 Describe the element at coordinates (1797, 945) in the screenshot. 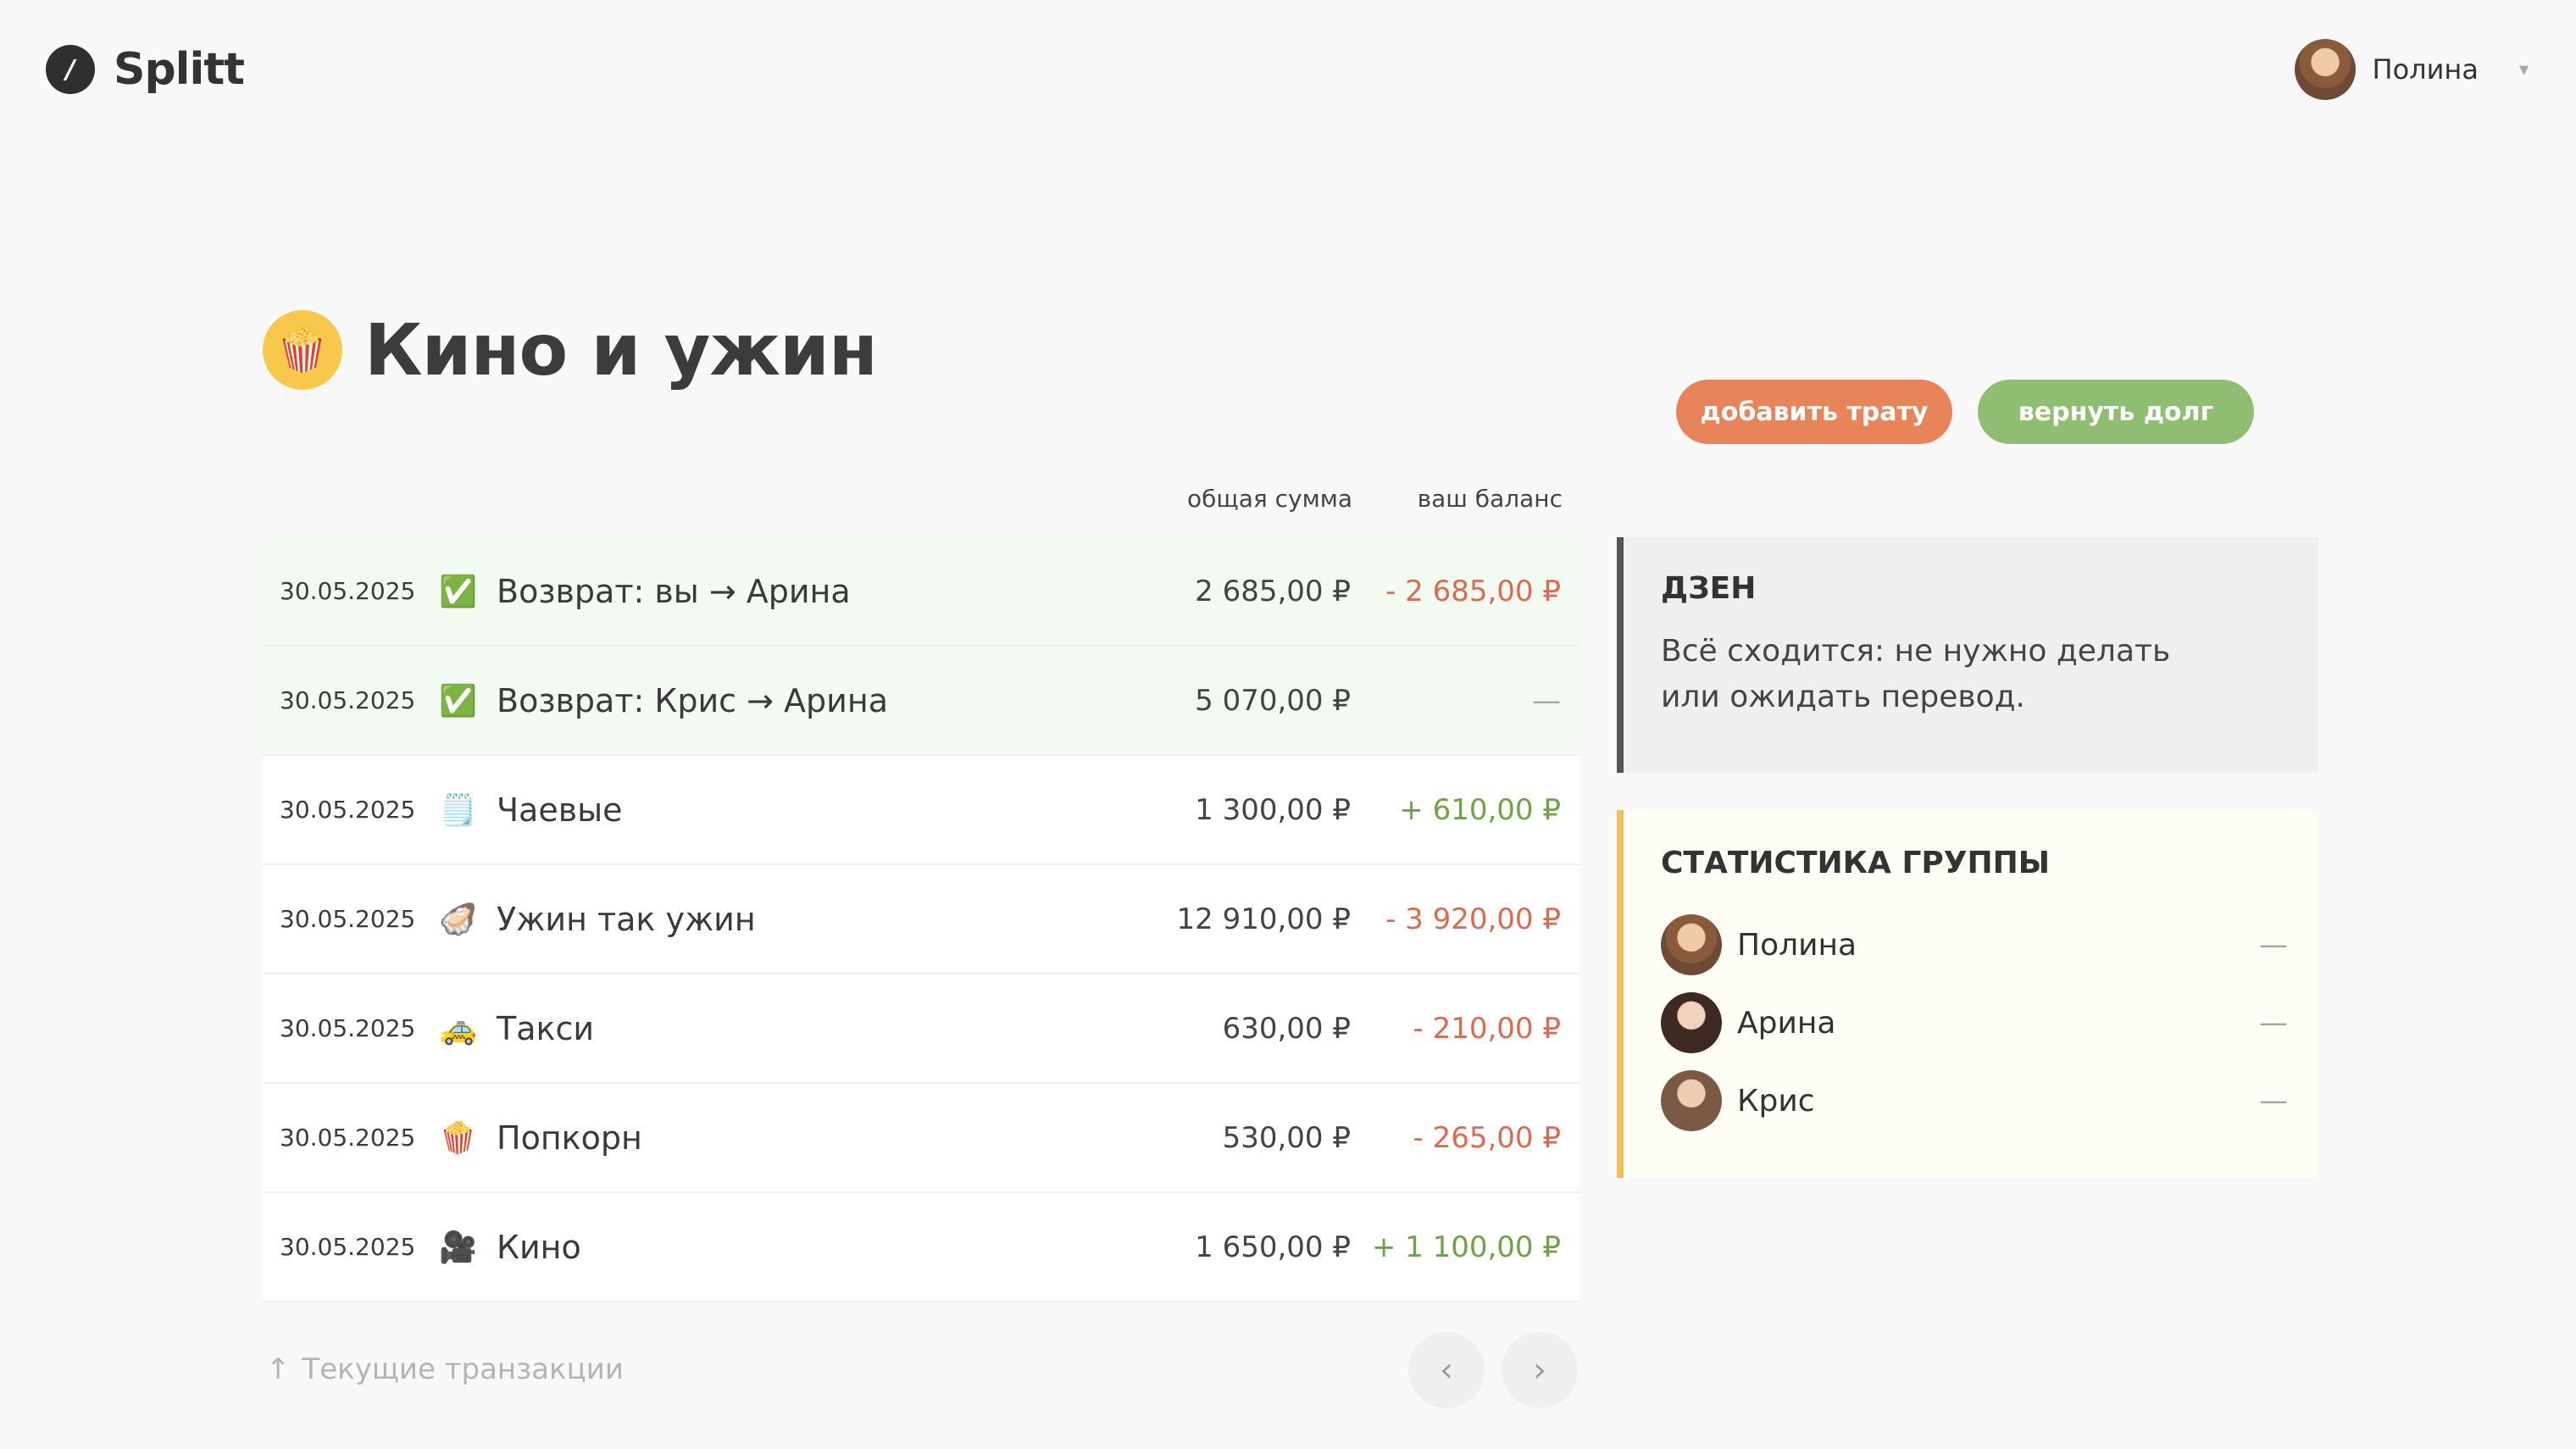

I see `member-name: Полина` at that location.